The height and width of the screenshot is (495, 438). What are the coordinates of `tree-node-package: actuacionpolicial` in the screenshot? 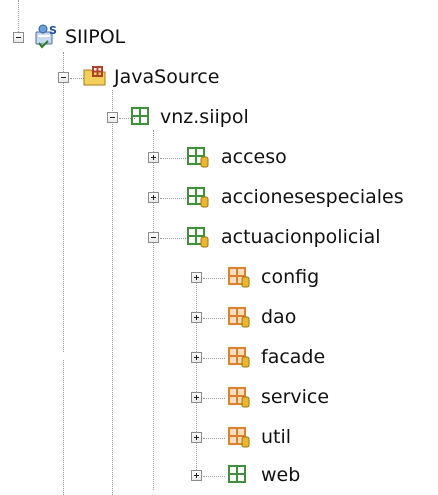 It's located at (219, 237).